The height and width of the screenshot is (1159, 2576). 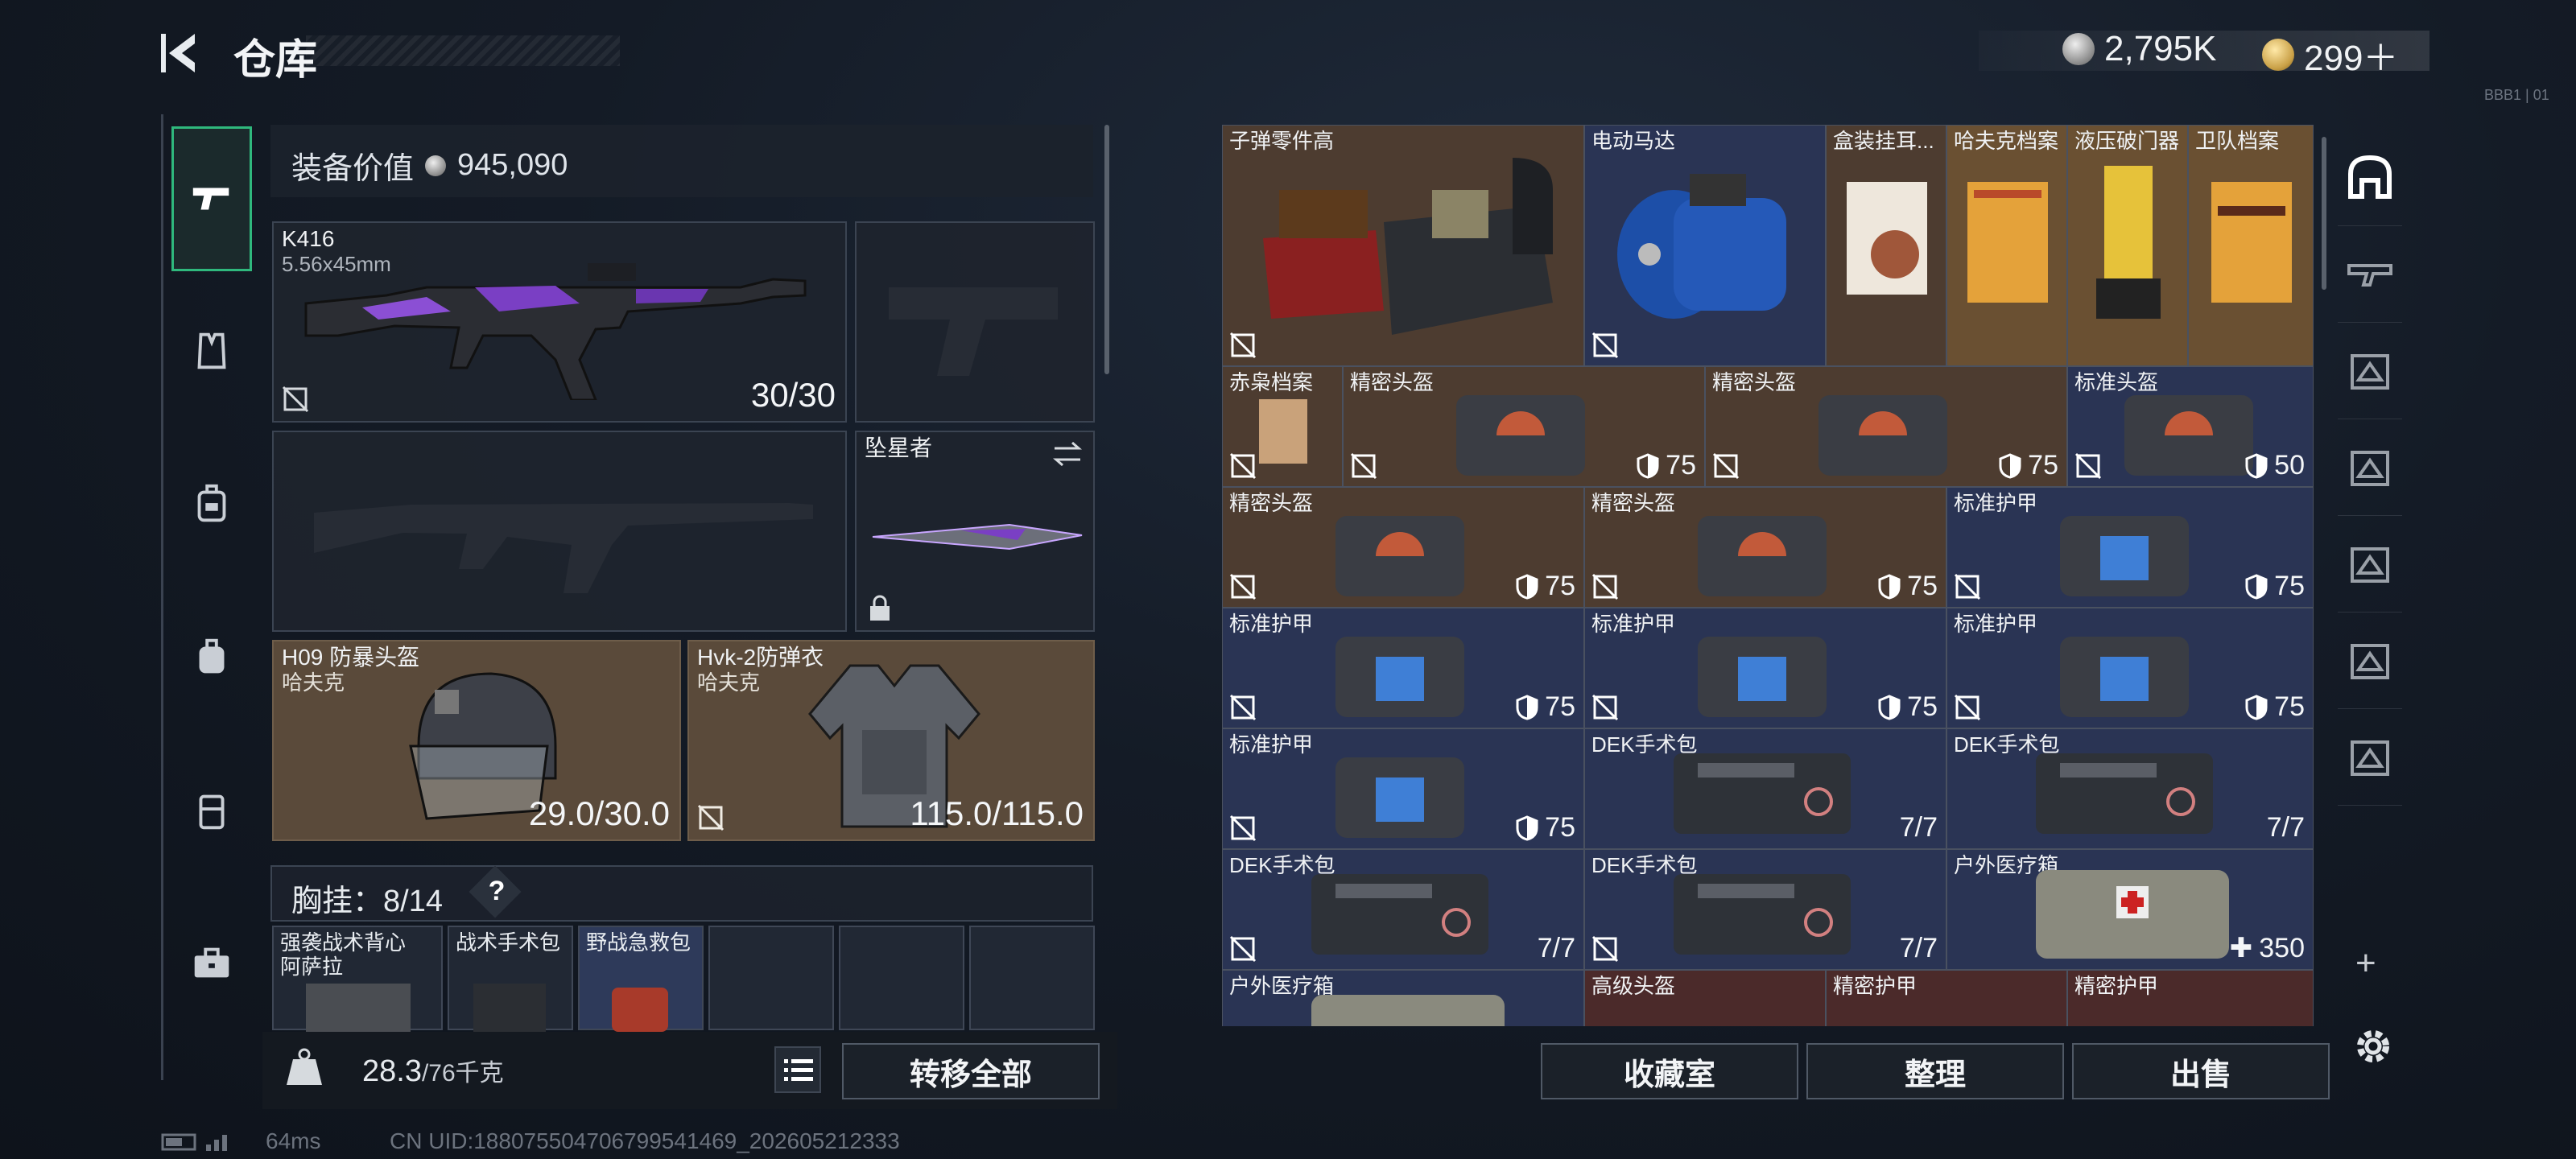 I want to click on chest-item-slot: 战术手术包, so click(x=510, y=979).